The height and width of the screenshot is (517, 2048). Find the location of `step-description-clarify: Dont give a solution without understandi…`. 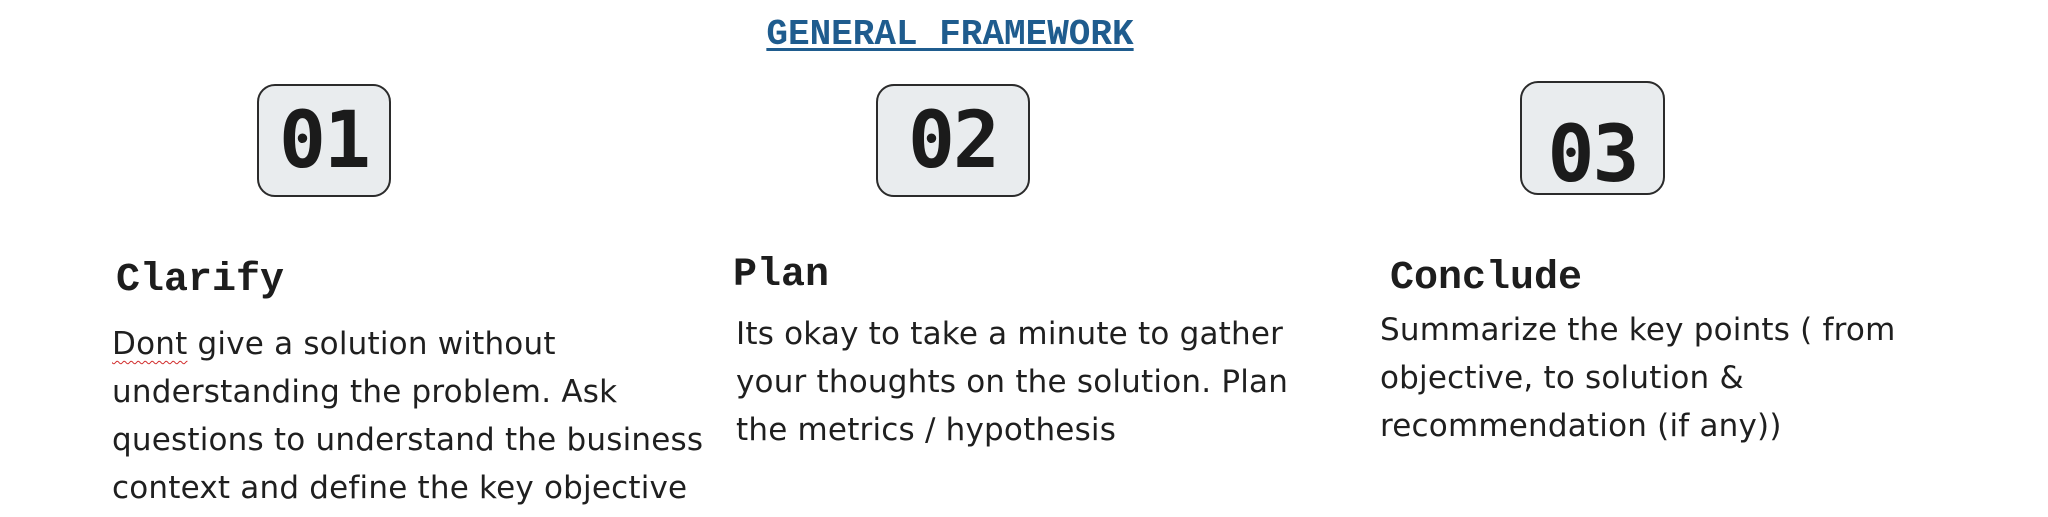

step-description-clarify: Dont give a solution without understandi… is located at coordinates (412, 416).